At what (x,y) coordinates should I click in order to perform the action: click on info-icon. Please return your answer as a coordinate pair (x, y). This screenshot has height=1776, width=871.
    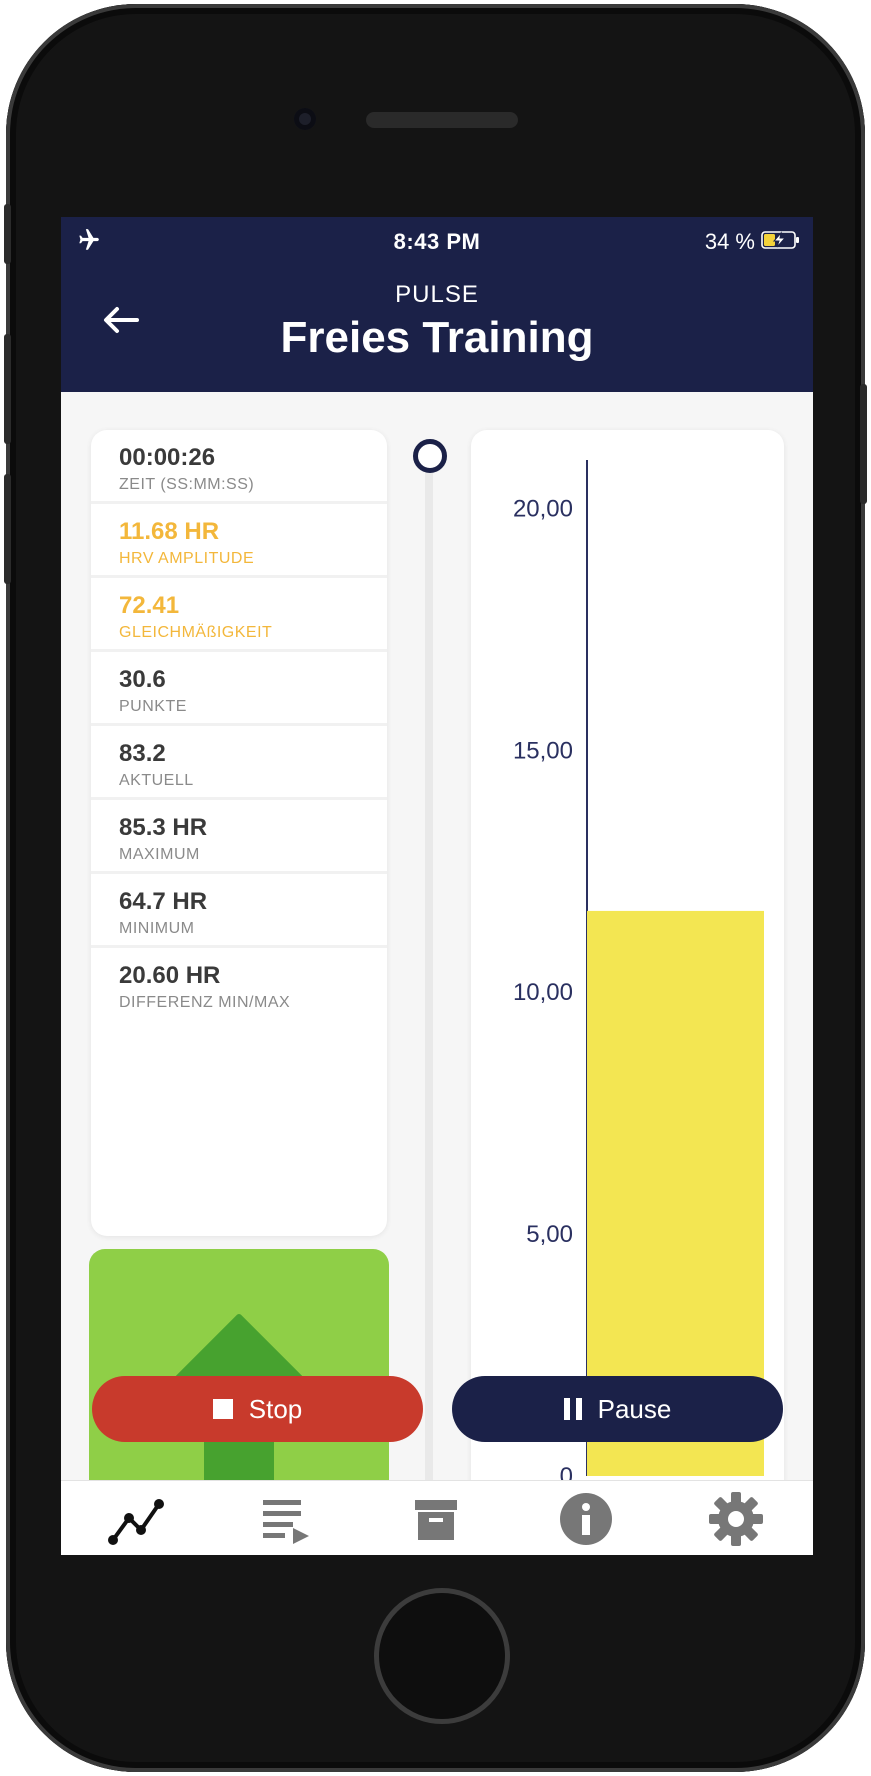
    Looking at the image, I should click on (586, 1518).